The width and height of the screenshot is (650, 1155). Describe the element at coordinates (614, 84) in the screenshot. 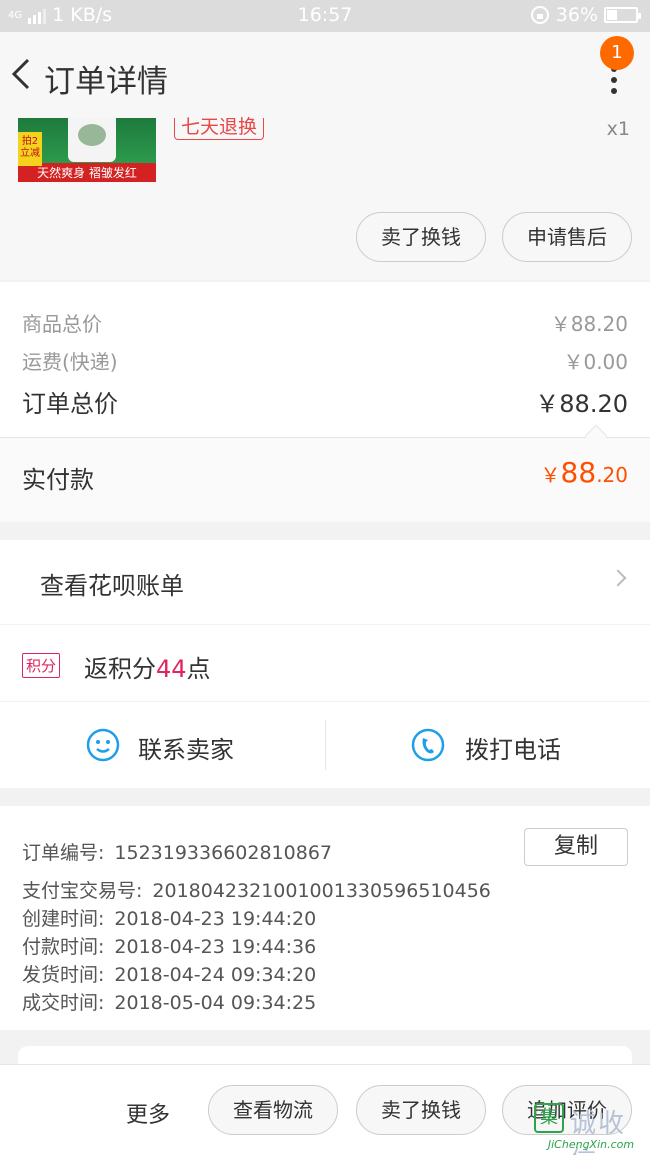

I see `more-menu-icon` at that location.